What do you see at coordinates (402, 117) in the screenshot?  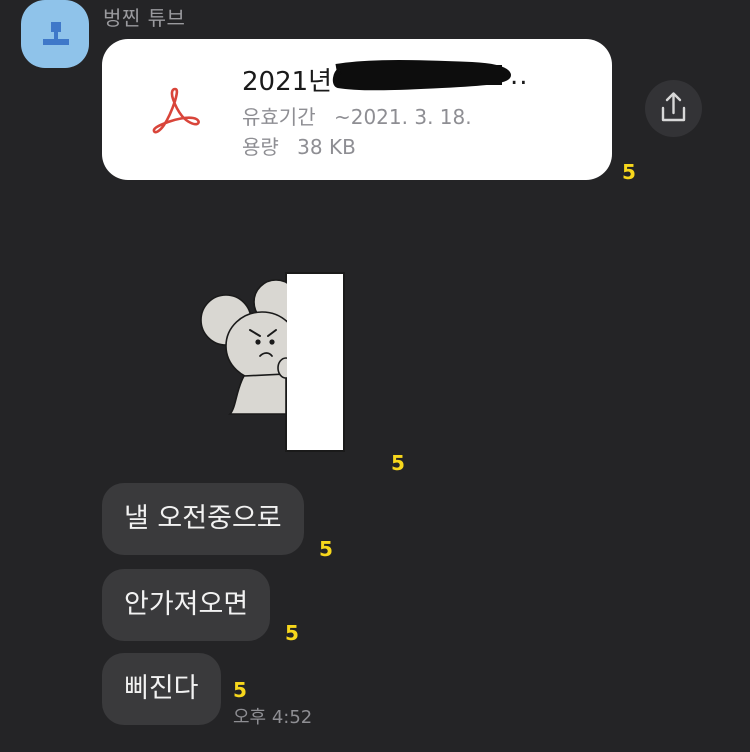 I see `file-expiry-value: ~2021. 3. 18.` at bounding box center [402, 117].